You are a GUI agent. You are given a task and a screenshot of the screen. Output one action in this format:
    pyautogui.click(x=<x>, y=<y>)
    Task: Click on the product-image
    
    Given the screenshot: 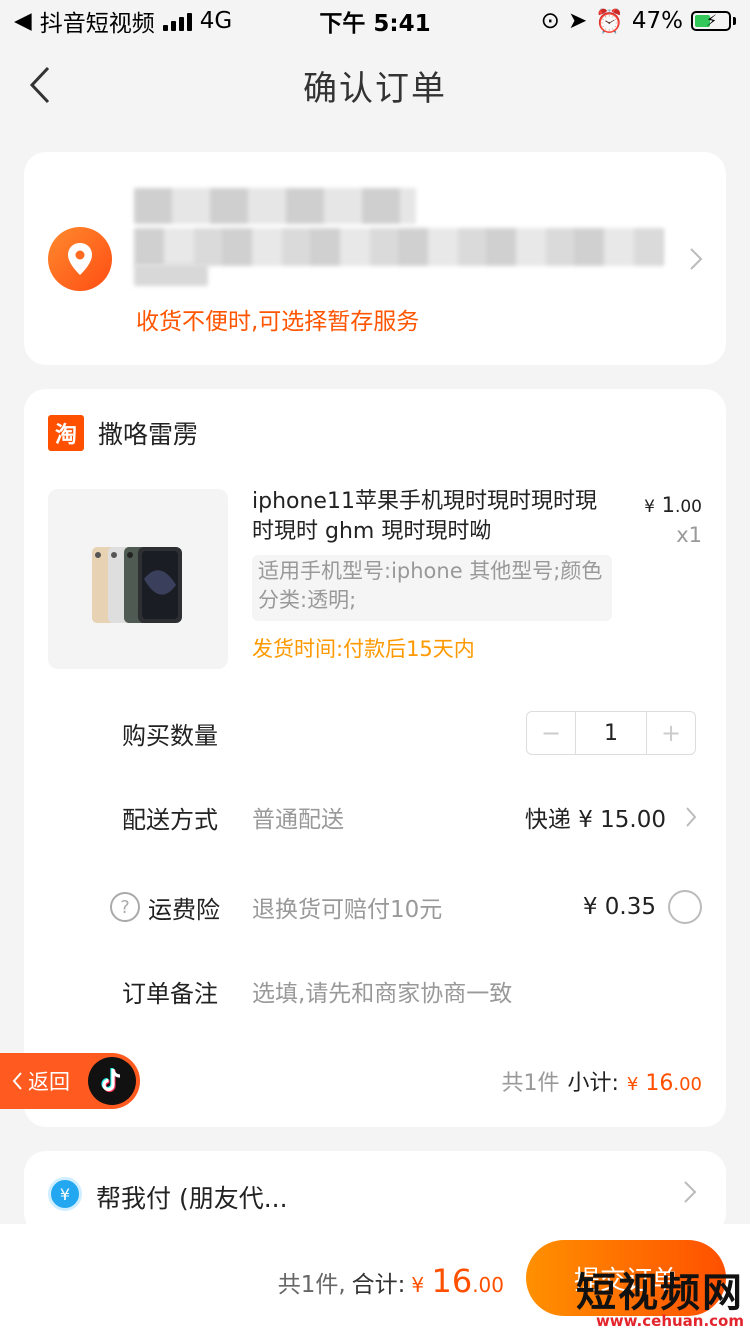 What is the action you would take?
    pyautogui.click(x=138, y=579)
    